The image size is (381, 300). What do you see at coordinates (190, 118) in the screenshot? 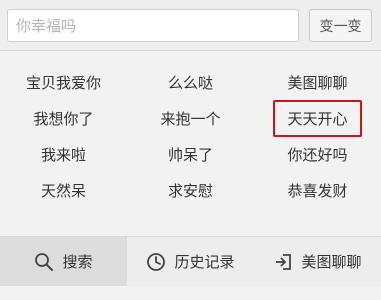
I see `phrase-item: 来抱一个` at bounding box center [190, 118].